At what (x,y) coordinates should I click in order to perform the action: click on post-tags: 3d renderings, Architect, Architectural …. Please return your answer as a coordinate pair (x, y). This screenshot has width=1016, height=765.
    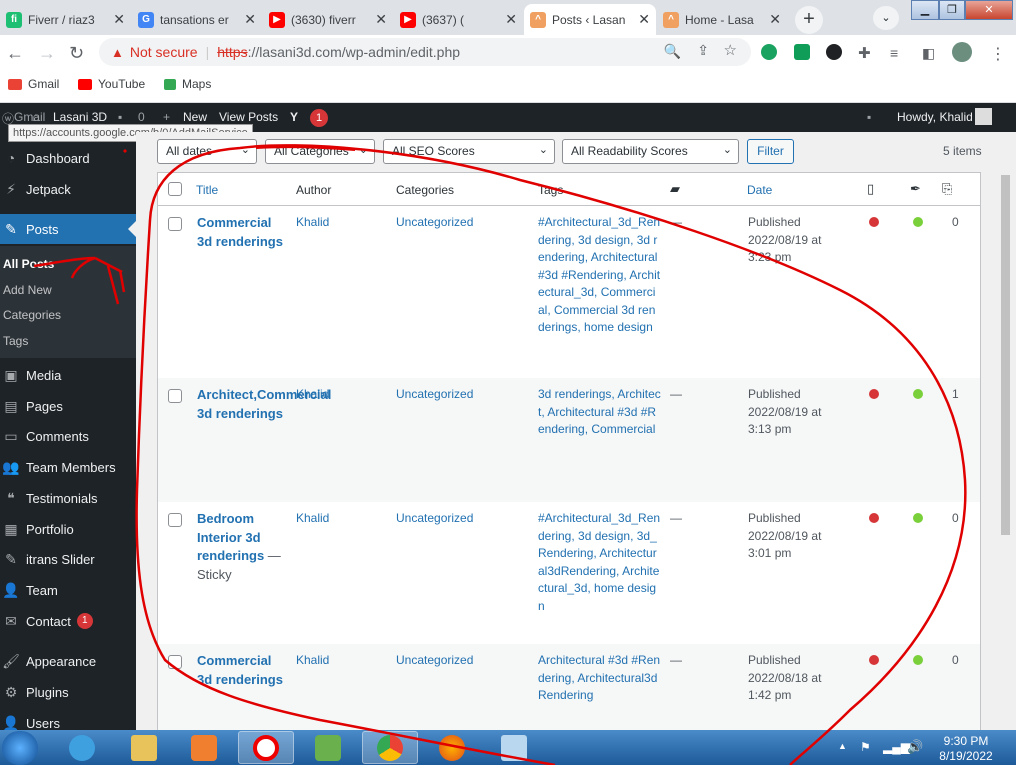
    Looking at the image, I should click on (600, 412).